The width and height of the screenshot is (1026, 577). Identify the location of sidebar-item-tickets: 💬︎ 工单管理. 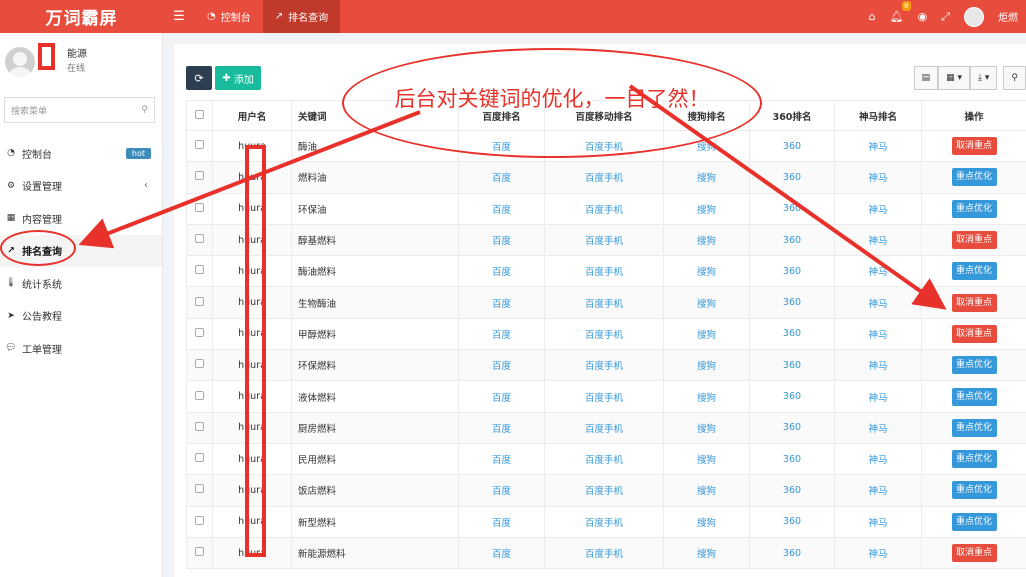
(81, 348).